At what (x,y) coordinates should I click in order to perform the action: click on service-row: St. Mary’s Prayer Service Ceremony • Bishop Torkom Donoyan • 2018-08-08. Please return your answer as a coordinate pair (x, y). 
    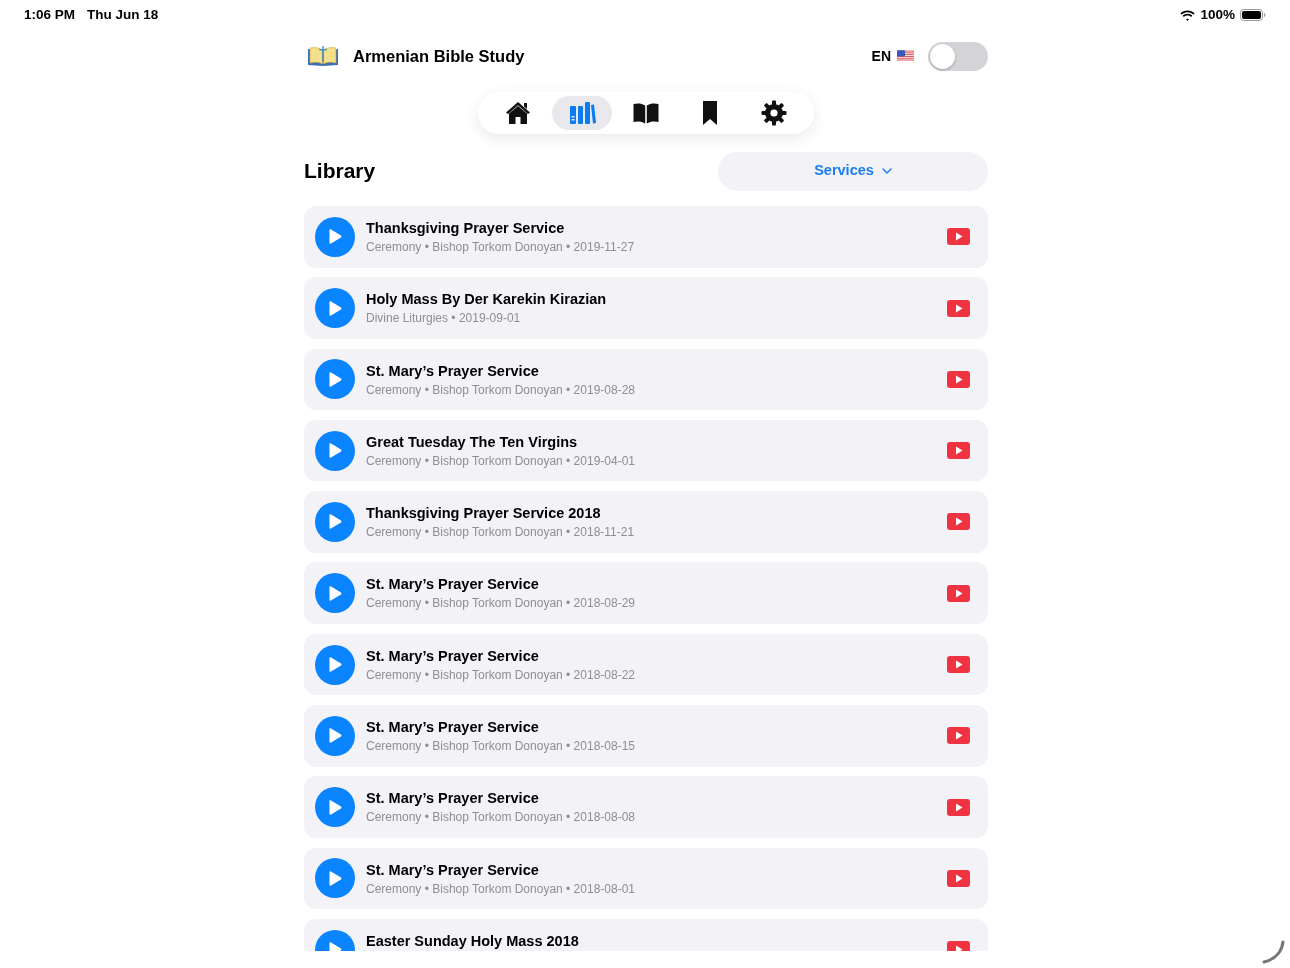
    Looking at the image, I should click on (646, 807).